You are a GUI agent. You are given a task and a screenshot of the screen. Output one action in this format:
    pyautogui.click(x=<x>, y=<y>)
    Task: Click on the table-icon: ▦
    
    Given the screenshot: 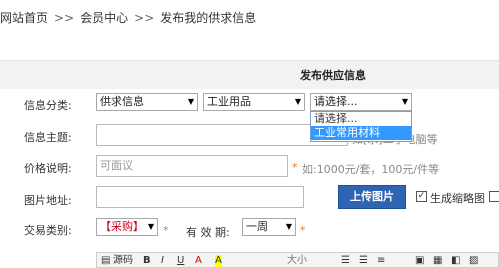 What is the action you would take?
    pyautogui.click(x=437, y=261)
    